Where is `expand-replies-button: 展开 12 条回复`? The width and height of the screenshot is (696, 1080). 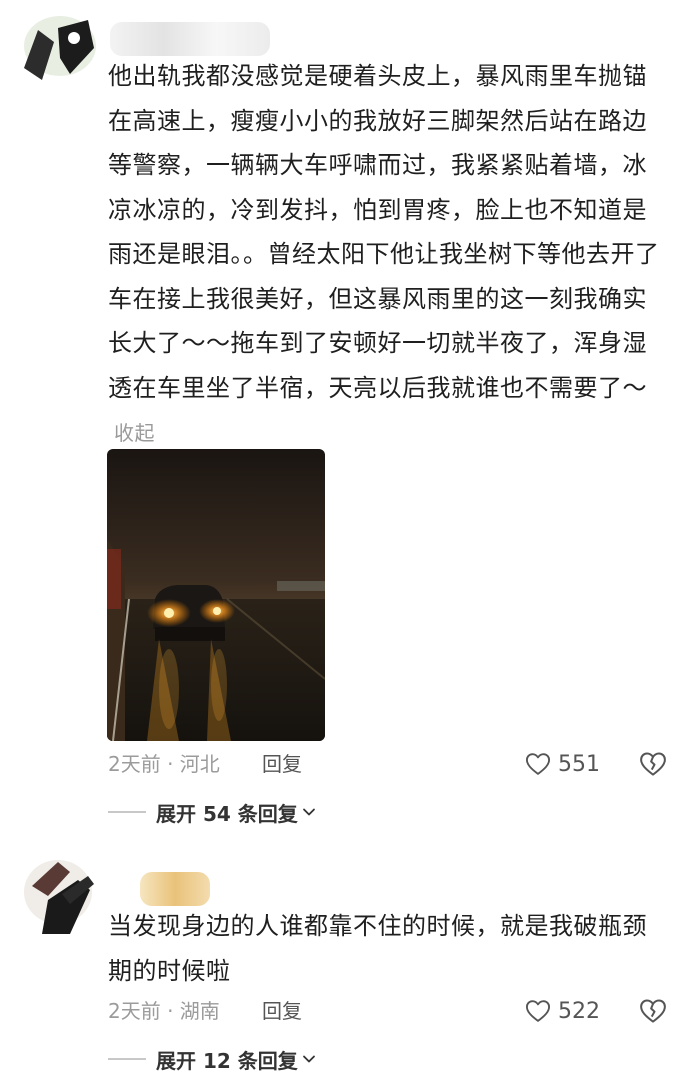
expand-replies-button: 展开 12 条回复 is located at coordinates (212, 1059).